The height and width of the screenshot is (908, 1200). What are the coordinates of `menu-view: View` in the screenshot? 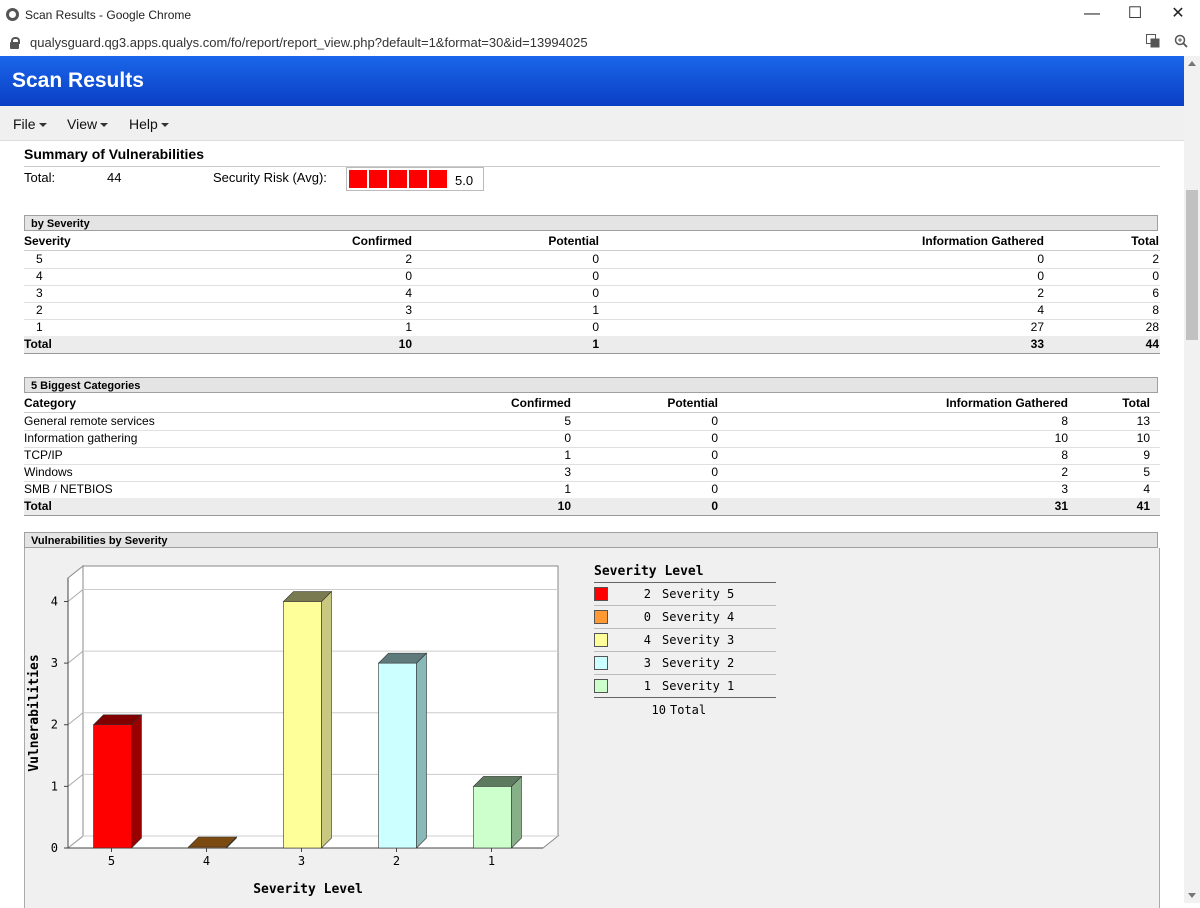 It's located at (88, 124).